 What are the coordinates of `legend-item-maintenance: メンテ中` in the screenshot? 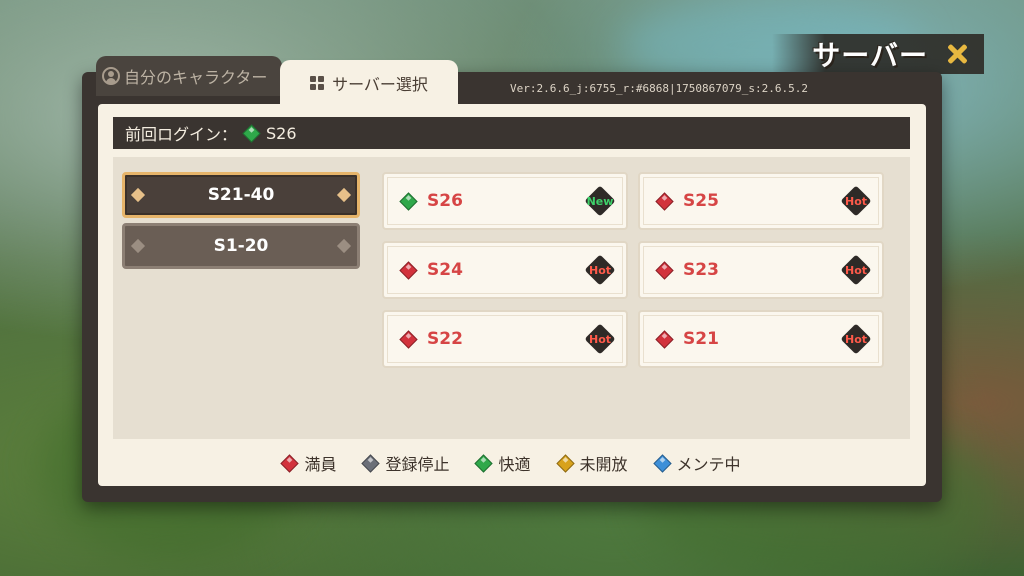 It's located at (696, 463).